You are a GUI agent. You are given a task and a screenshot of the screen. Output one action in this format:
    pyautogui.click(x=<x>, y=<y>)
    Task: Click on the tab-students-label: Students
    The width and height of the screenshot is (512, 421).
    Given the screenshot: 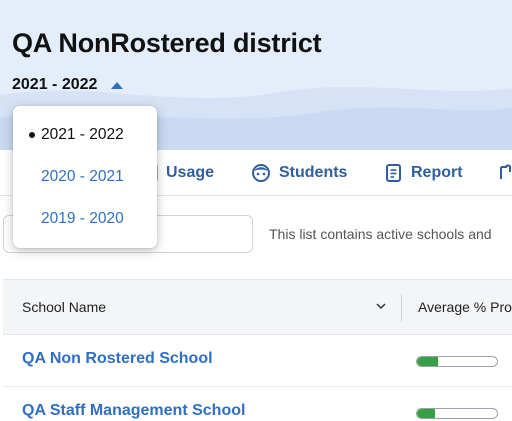 What is the action you would take?
    pyautogui.click(x=313, y=172)
    